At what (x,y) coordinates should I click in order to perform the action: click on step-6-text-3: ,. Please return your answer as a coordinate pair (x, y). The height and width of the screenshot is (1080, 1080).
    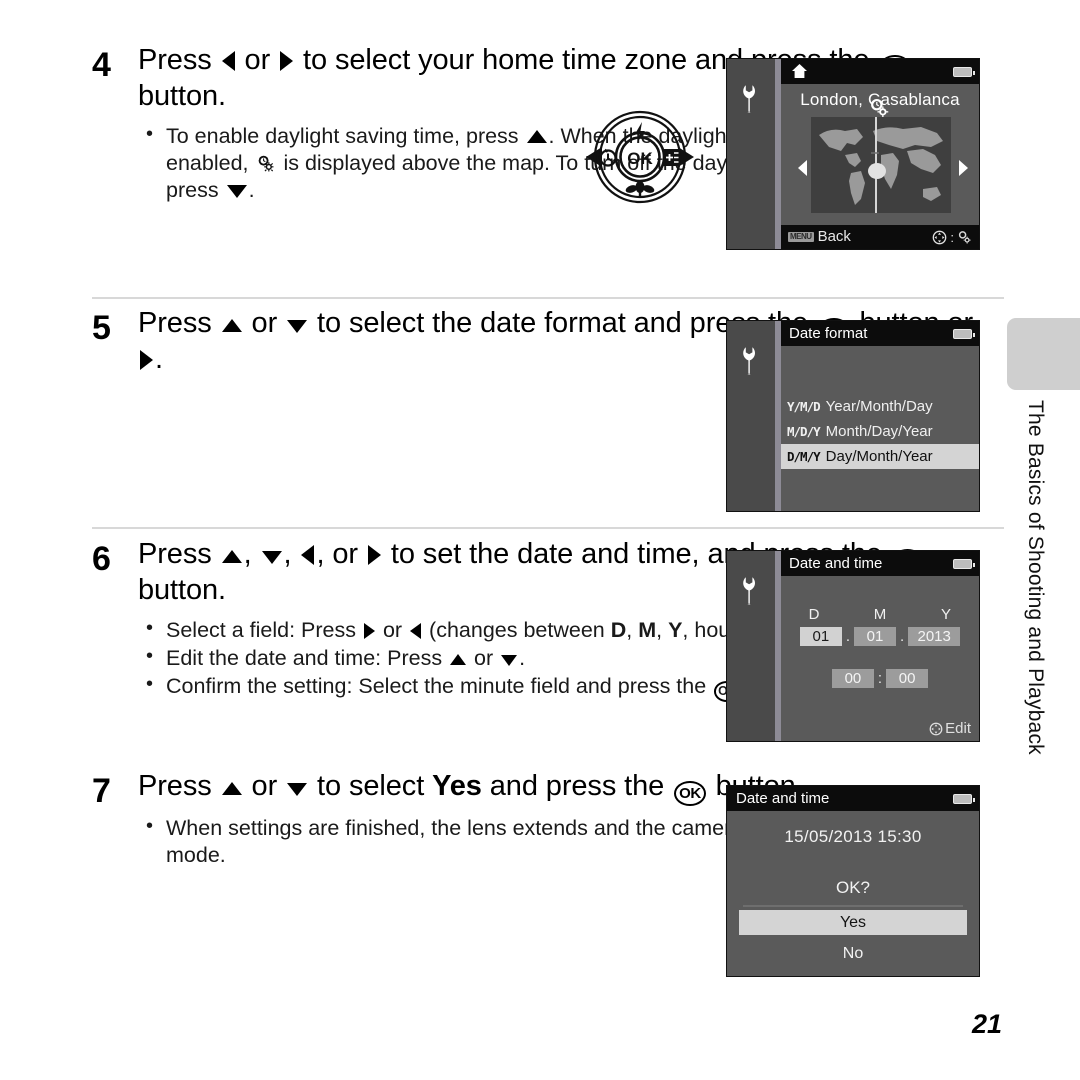
    Looking at the image, I should click on (291, 554).